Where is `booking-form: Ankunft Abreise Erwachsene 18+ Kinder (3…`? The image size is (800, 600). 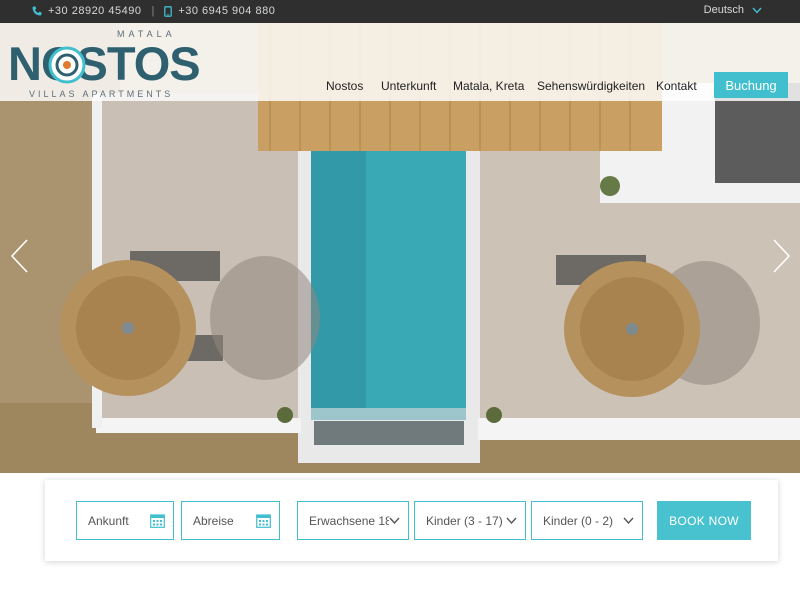 booking-form: Ankunft Abreise Erwachsene 18+ Kinder (3… is located at coordinates (411, 520).